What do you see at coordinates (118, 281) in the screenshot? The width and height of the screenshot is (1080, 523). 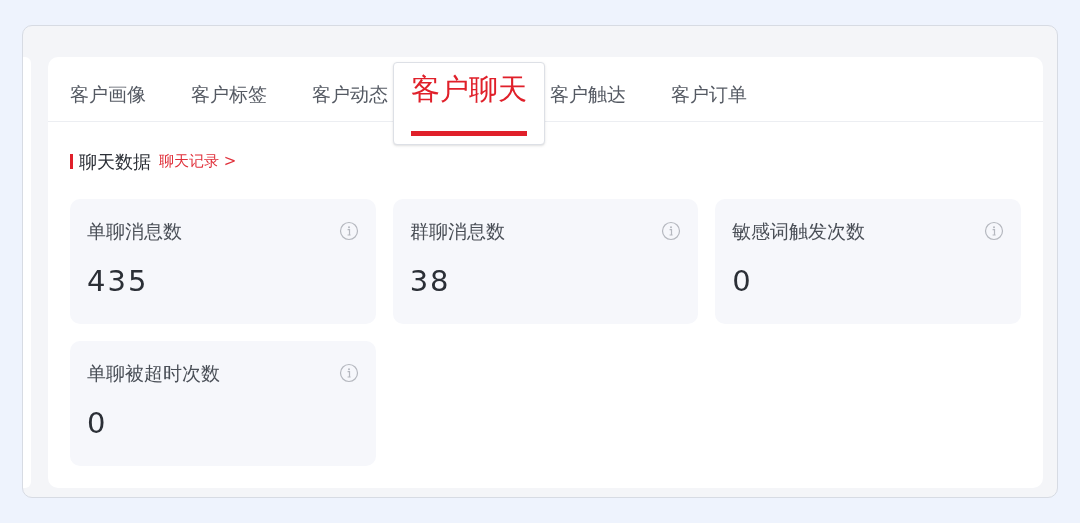 I see `stat-value: 435` at bounding box center [118, 281].